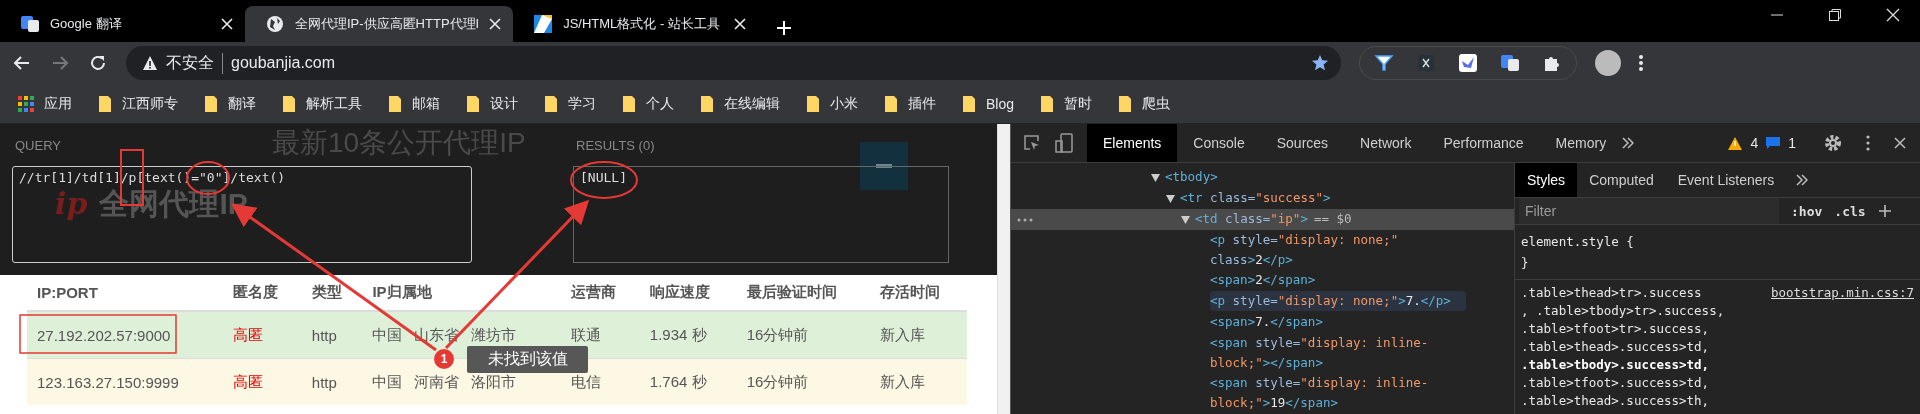 This screenshot has height=414, width=1920. I want to click on table-cell: 新入库, so click(918, 335).